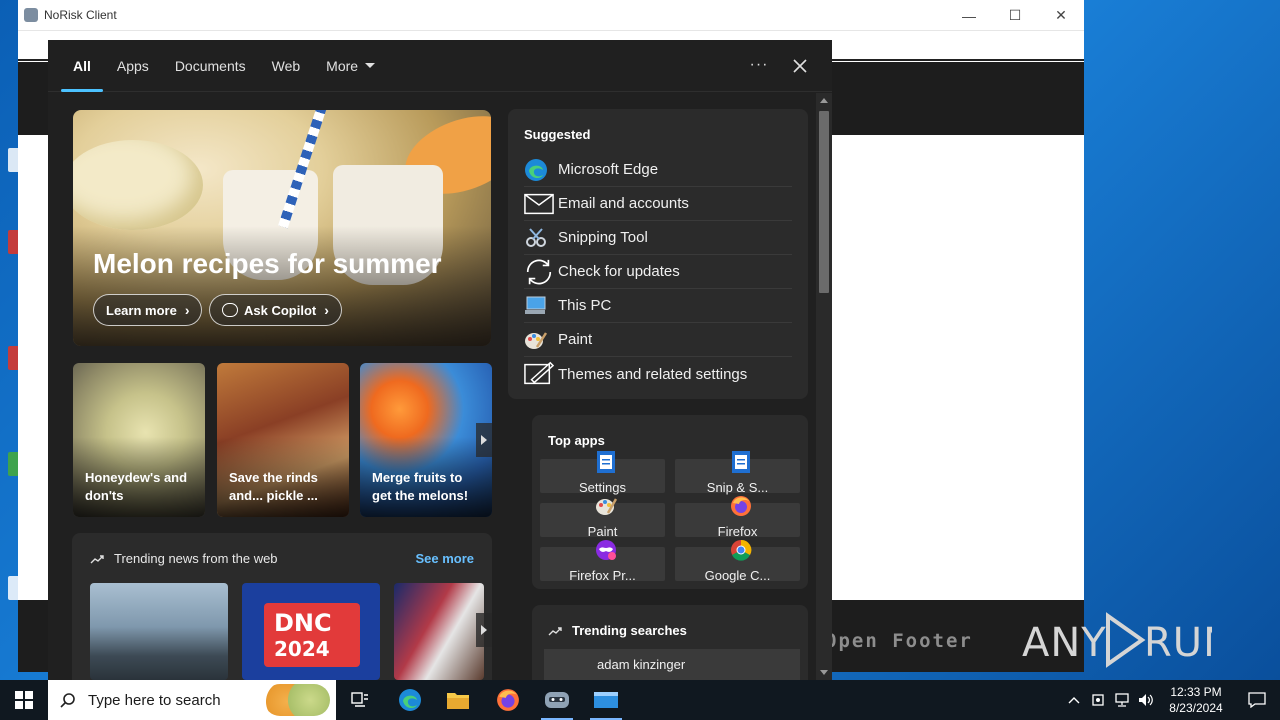 The width and height of the screenshot is (1280, 720). I want to click on notification-icon, so click(1257, 700).